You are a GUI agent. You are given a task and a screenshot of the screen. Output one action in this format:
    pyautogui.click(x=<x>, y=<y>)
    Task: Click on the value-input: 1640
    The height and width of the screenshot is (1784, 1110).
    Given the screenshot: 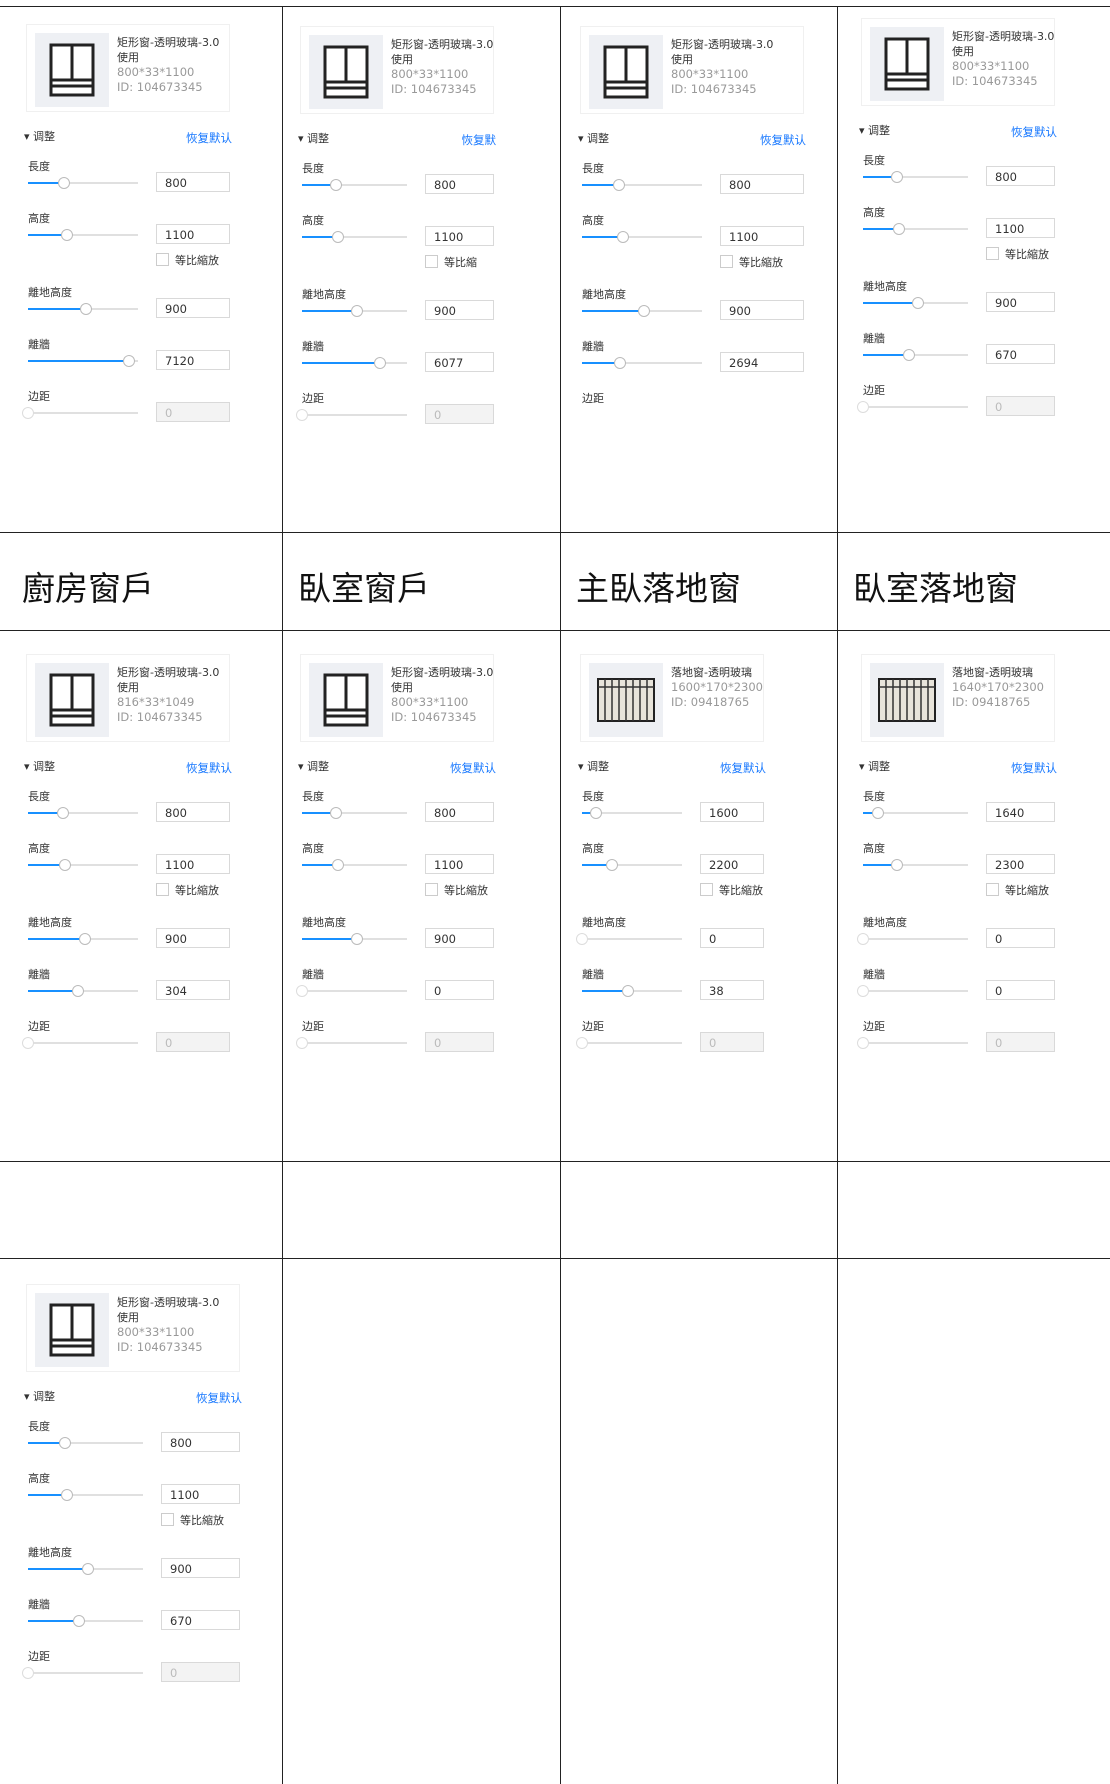 What is the action you would take?
    pyautogui.click(x=1020, y=812)
    